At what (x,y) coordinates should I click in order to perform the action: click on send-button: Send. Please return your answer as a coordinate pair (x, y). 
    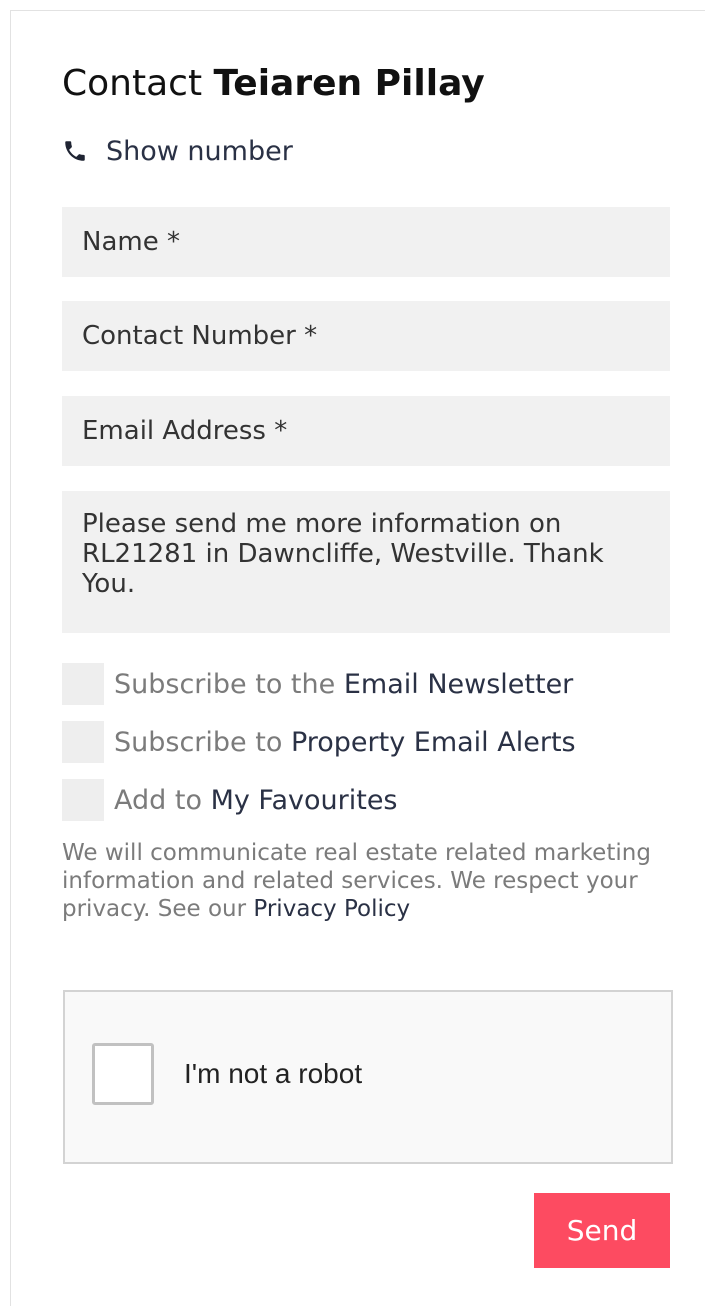
    Looking at the image, I should click on (602, 1230).